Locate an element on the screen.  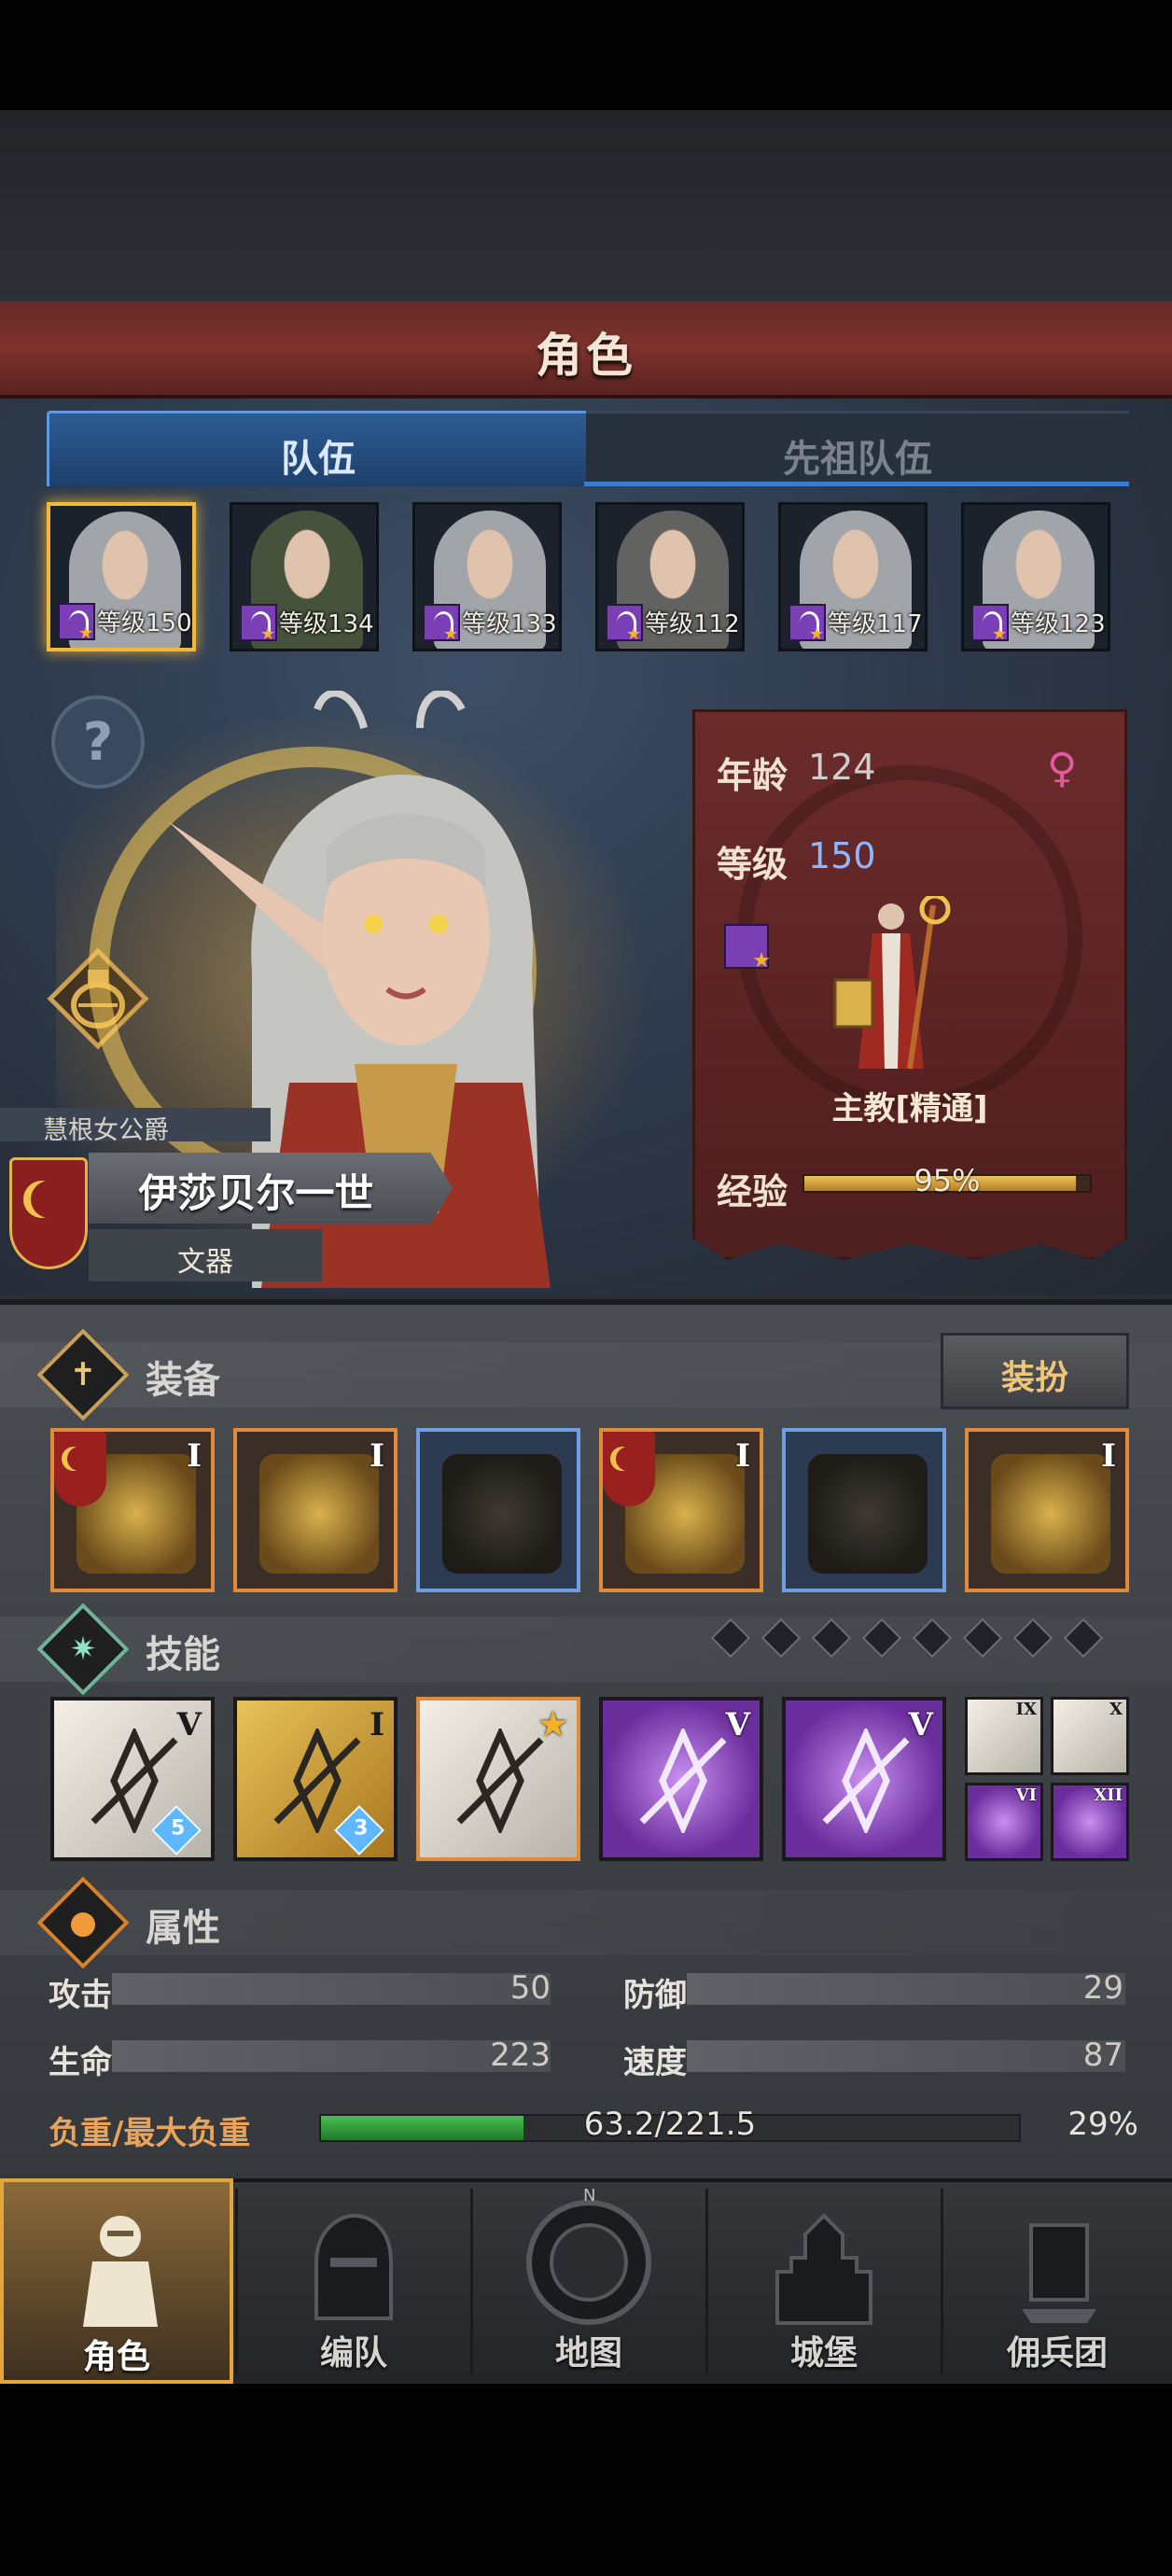
tab-underline is located at coordinates (856, 484).